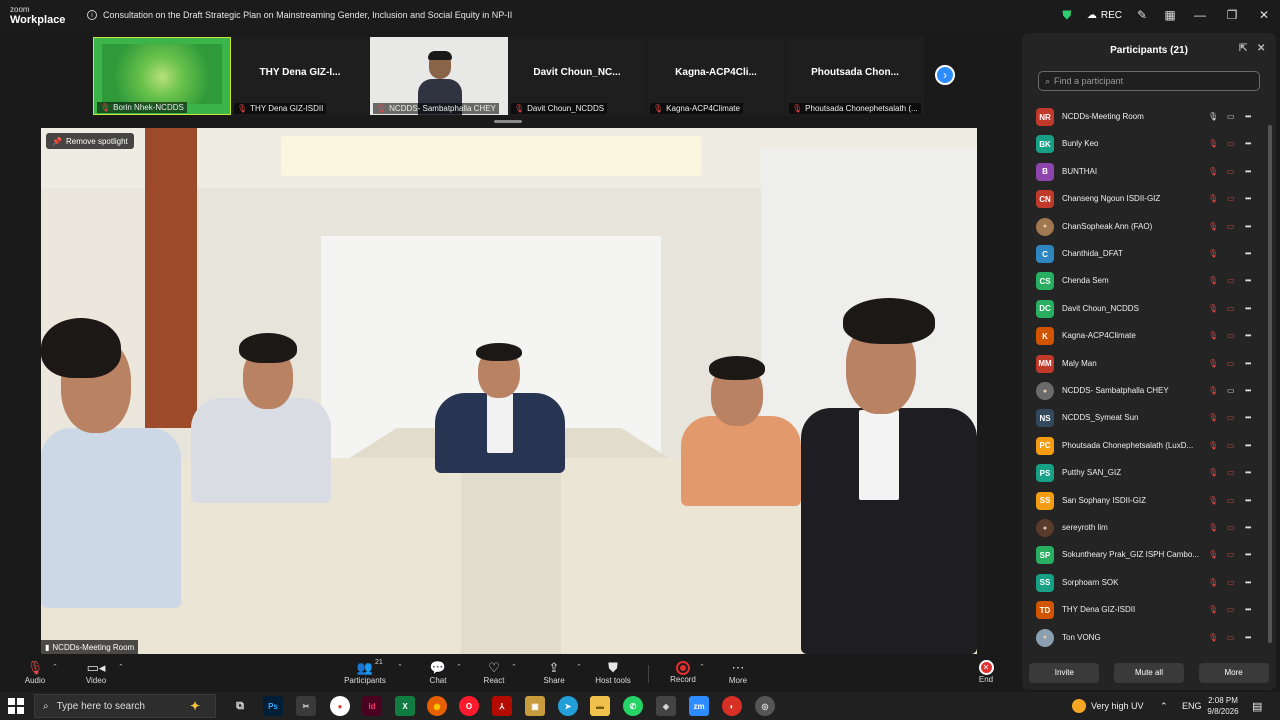 This screenshot has width=1280, height=720. What do you see at coordinates (716, 76) in the screenshot?
I see `thumbnail-participant: Kagna-ACP4Cli... 🎙 Kagna-ACP4Climate` at bounding box center [716, 76].